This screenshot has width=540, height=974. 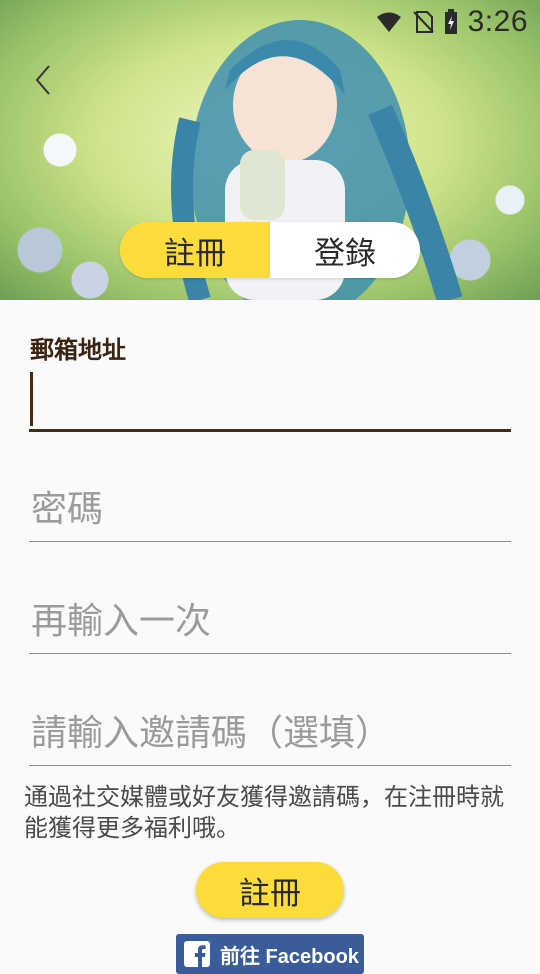 What do you see at coordinates (388, 22) in the screenshot?
I see `wifi-icon` at bounding box center [388, 22].